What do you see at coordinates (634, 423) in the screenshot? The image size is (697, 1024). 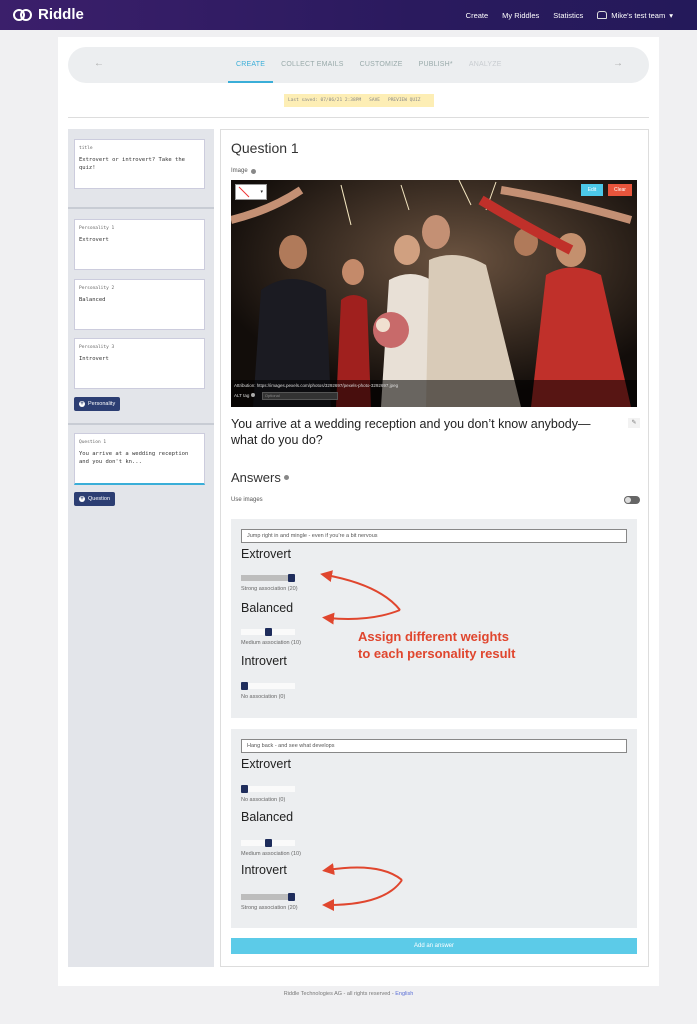 I see `edit-pencil-icon: ✎` at bounding box center [634, 423].